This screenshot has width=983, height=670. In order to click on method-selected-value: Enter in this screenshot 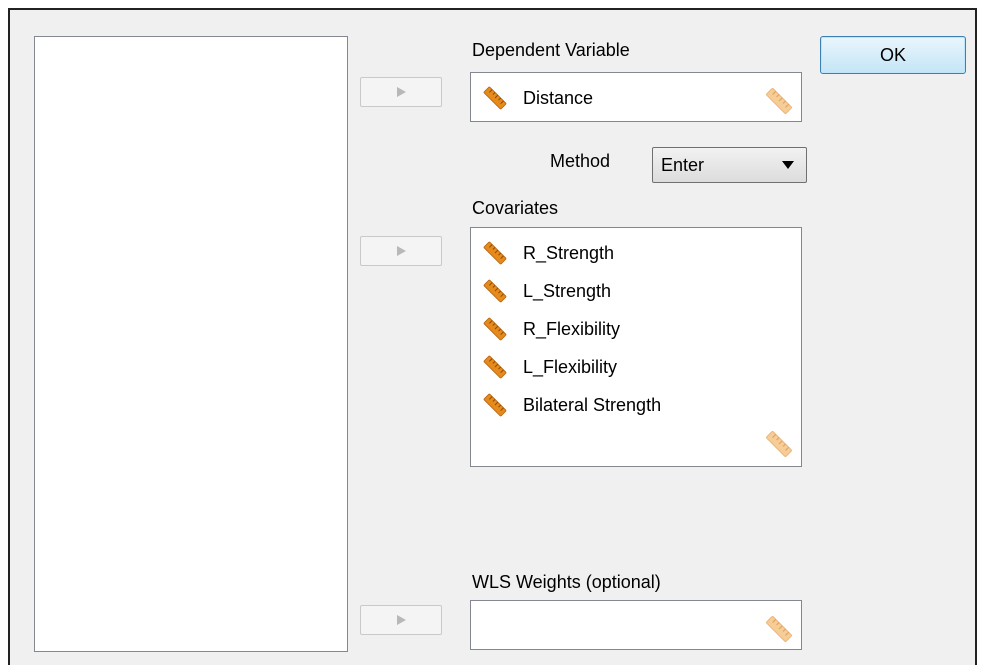, I will do `click(683, 164)`.